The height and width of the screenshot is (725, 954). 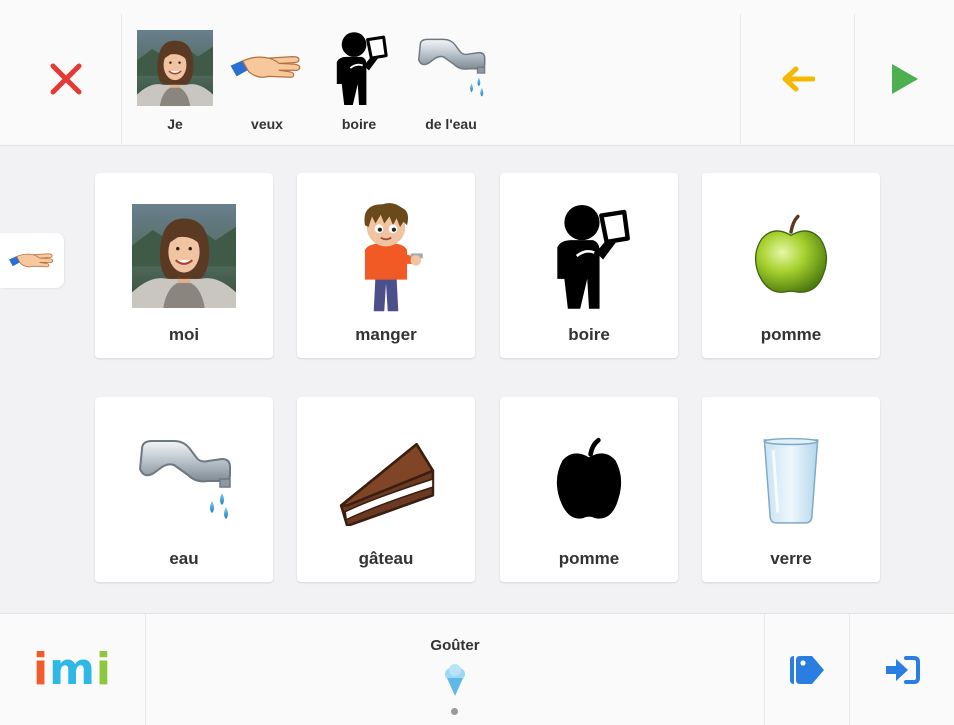 I want to click on arrow-left-icon, so click(x=798, y=79).